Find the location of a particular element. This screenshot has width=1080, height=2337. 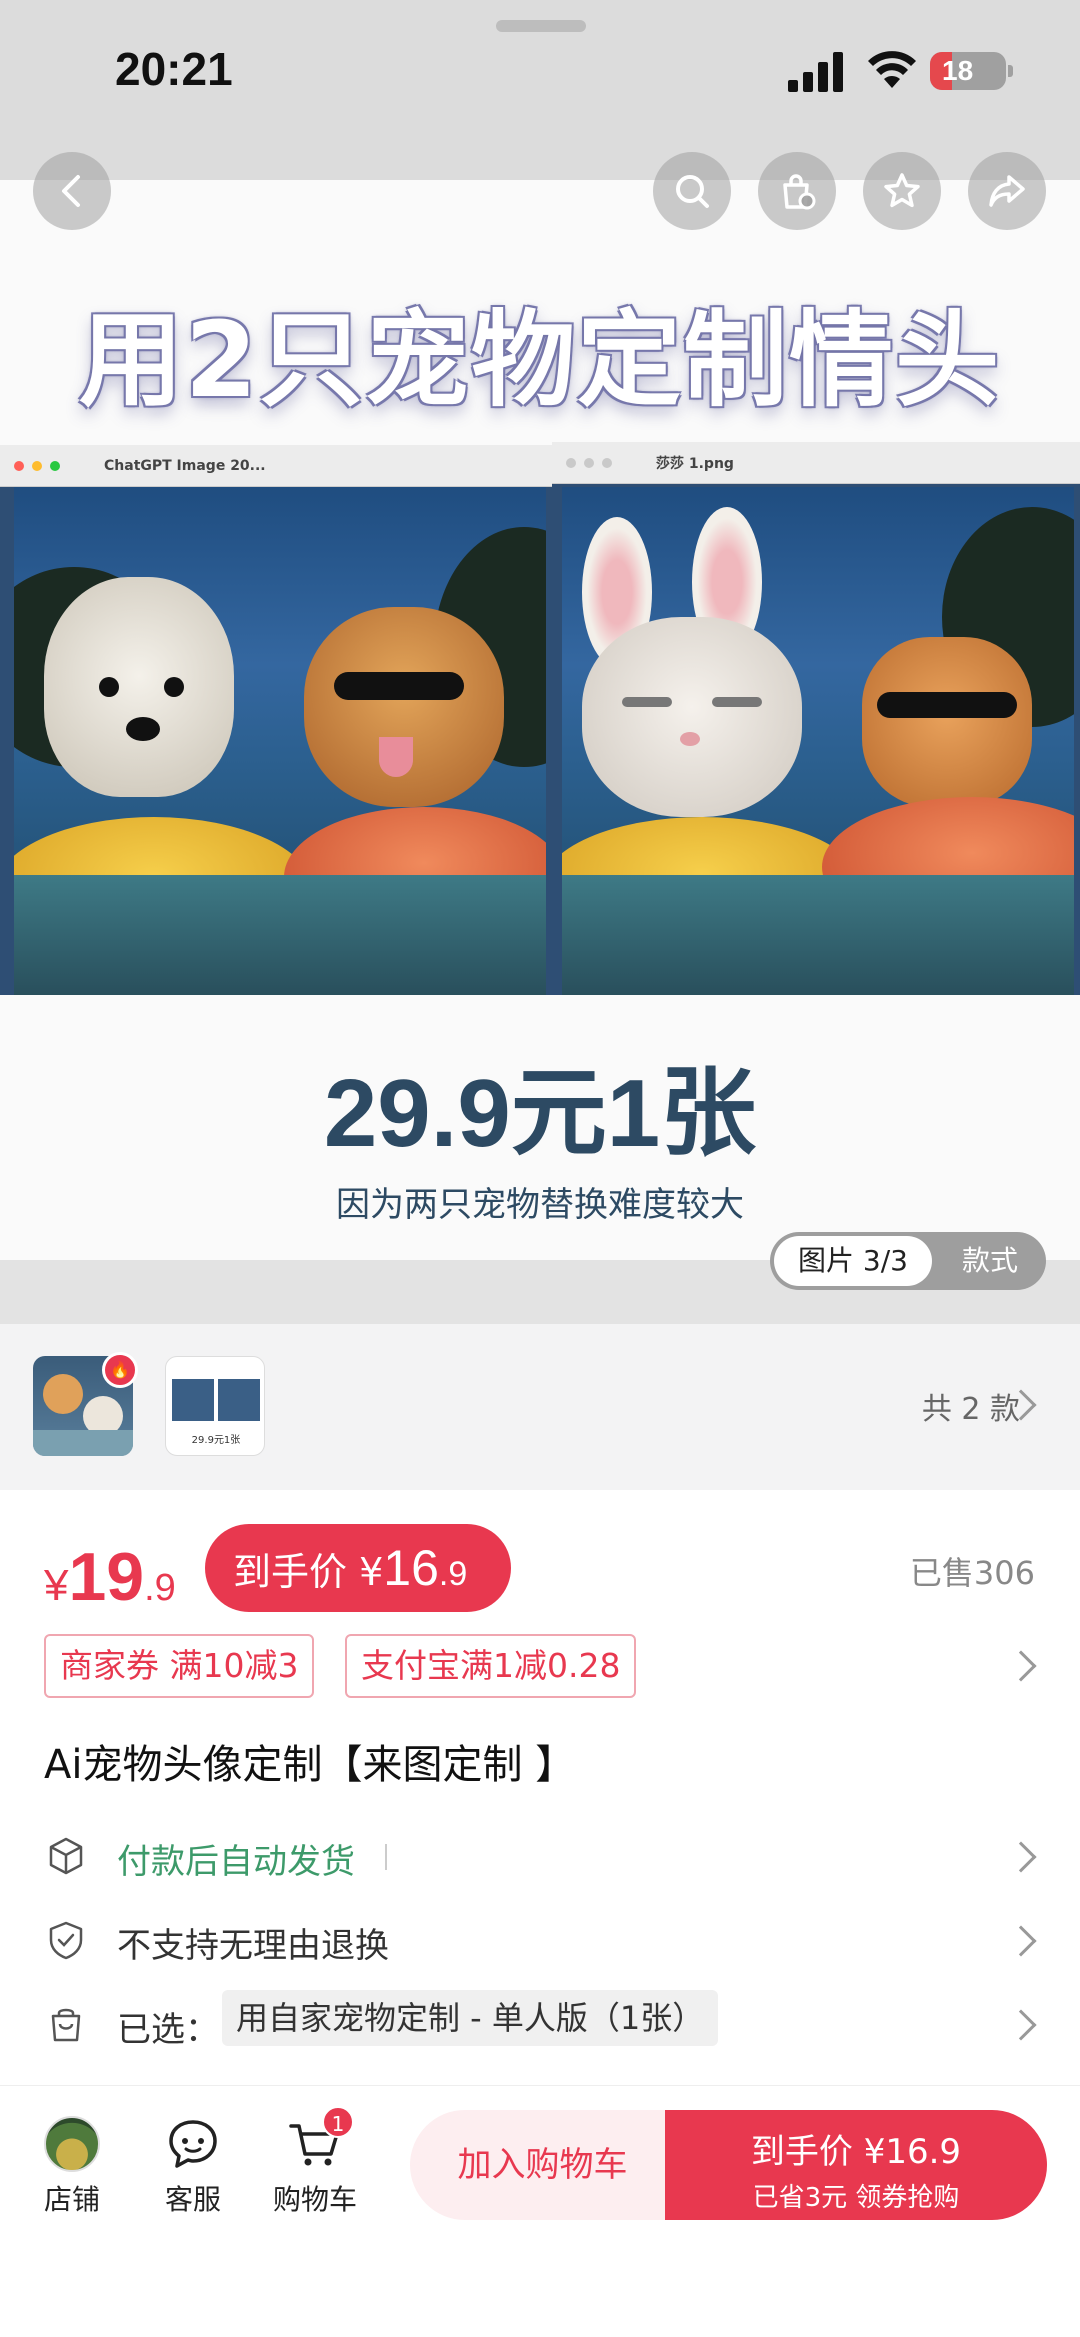

shop-label: 店铺 is located at coordinates (71, 2199).